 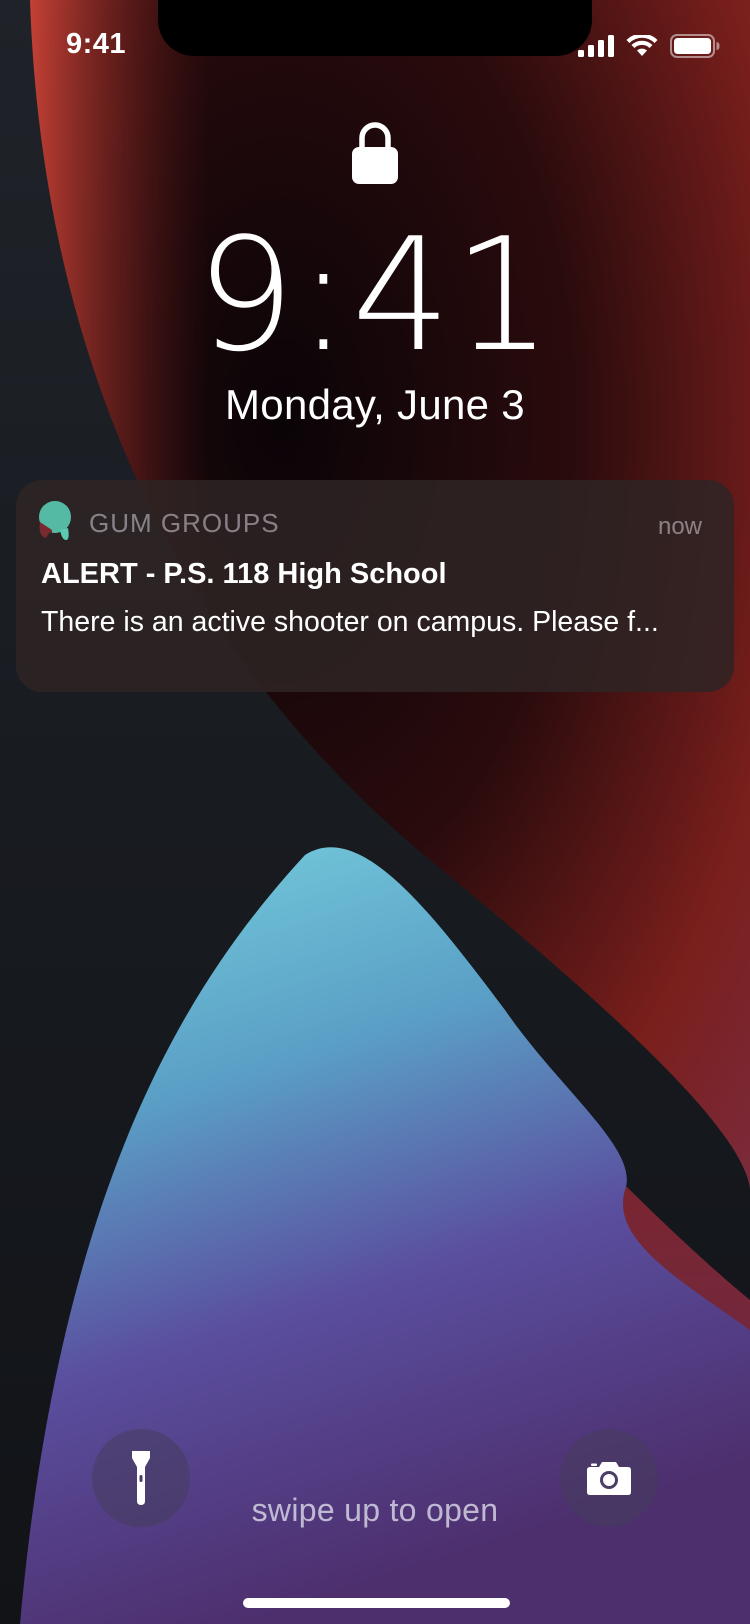 What do you see at coordinates (375, 404) in the screenshot?
I see `lock-screen-date: Monday, June 3` at bounding box center [375, 404].